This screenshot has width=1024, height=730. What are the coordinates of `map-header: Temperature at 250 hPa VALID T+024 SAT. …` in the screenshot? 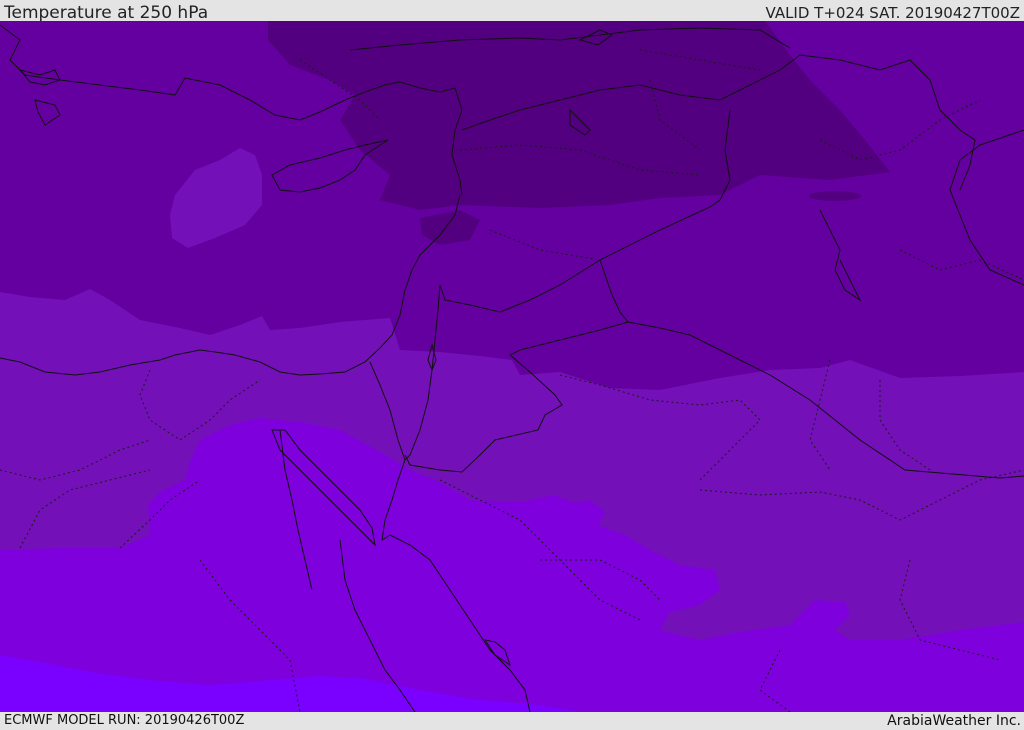 It's located at (512, 11).